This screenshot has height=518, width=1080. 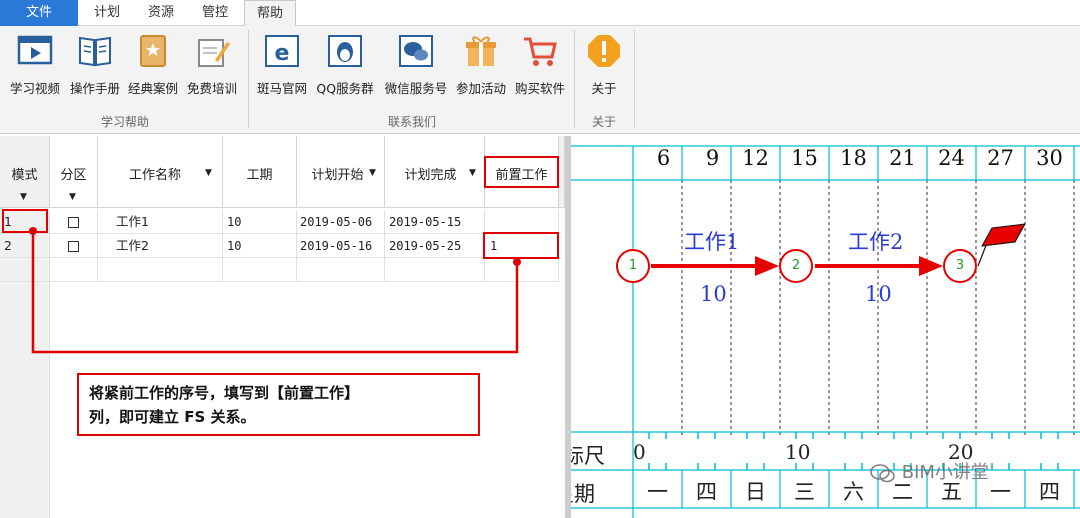 I want to click on callout-line-1: 将紧前工作的序号，填写到【前置工作】, so click(x=224, y=393).